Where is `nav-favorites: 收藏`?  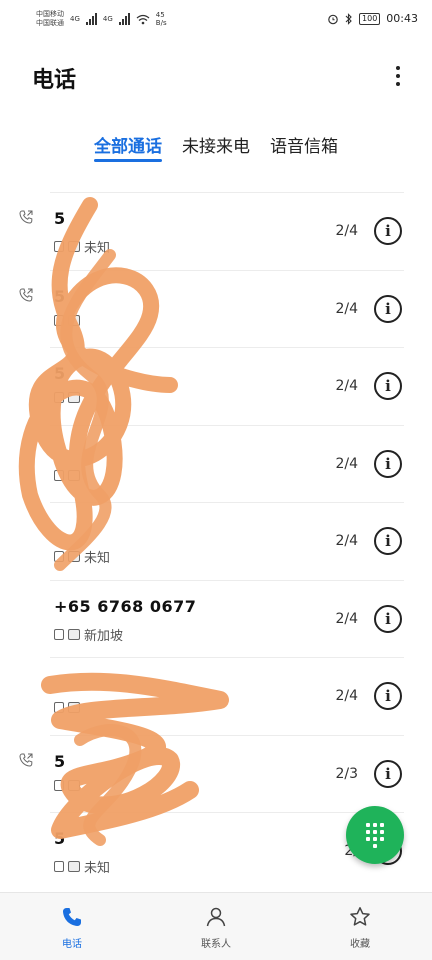
nav-favorites: 收藏 is located at coordinates (360, 926).